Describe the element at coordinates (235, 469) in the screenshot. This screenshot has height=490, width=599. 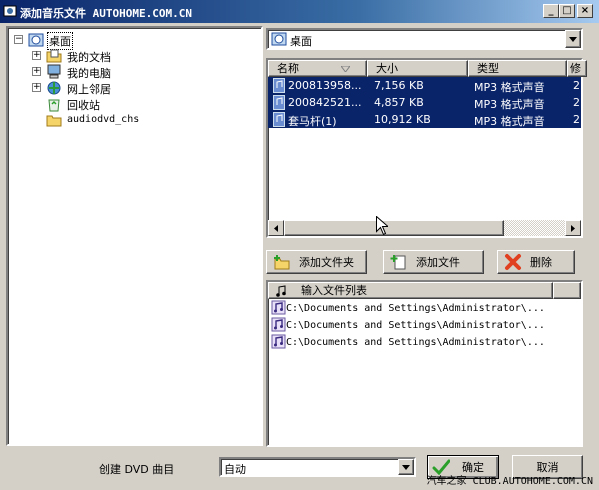
I see `track-mode-value: 自动` at that location.